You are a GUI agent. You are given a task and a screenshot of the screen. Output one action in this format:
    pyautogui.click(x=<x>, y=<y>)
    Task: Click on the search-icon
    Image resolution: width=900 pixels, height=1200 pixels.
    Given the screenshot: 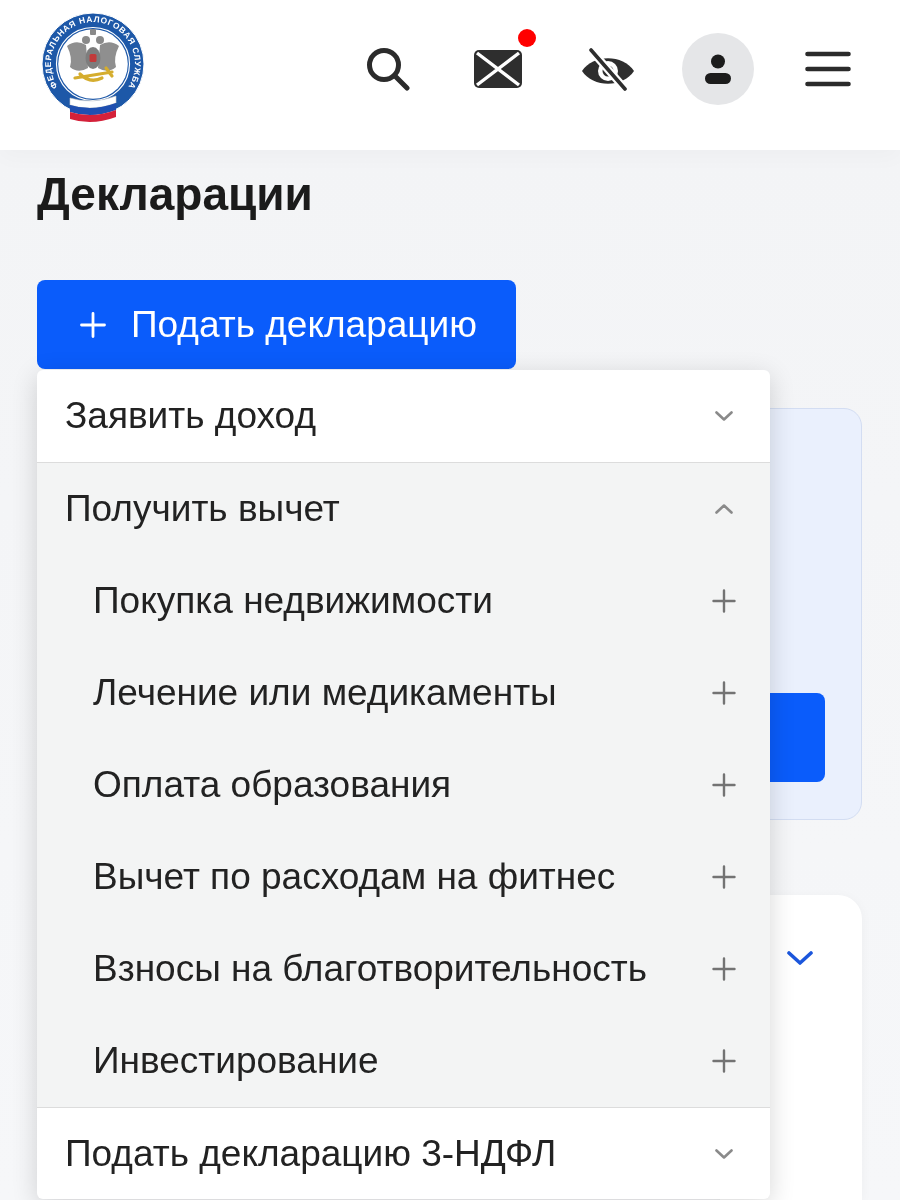 What is the action you would take?
    pyautogui.click(x=388, y=68)
    